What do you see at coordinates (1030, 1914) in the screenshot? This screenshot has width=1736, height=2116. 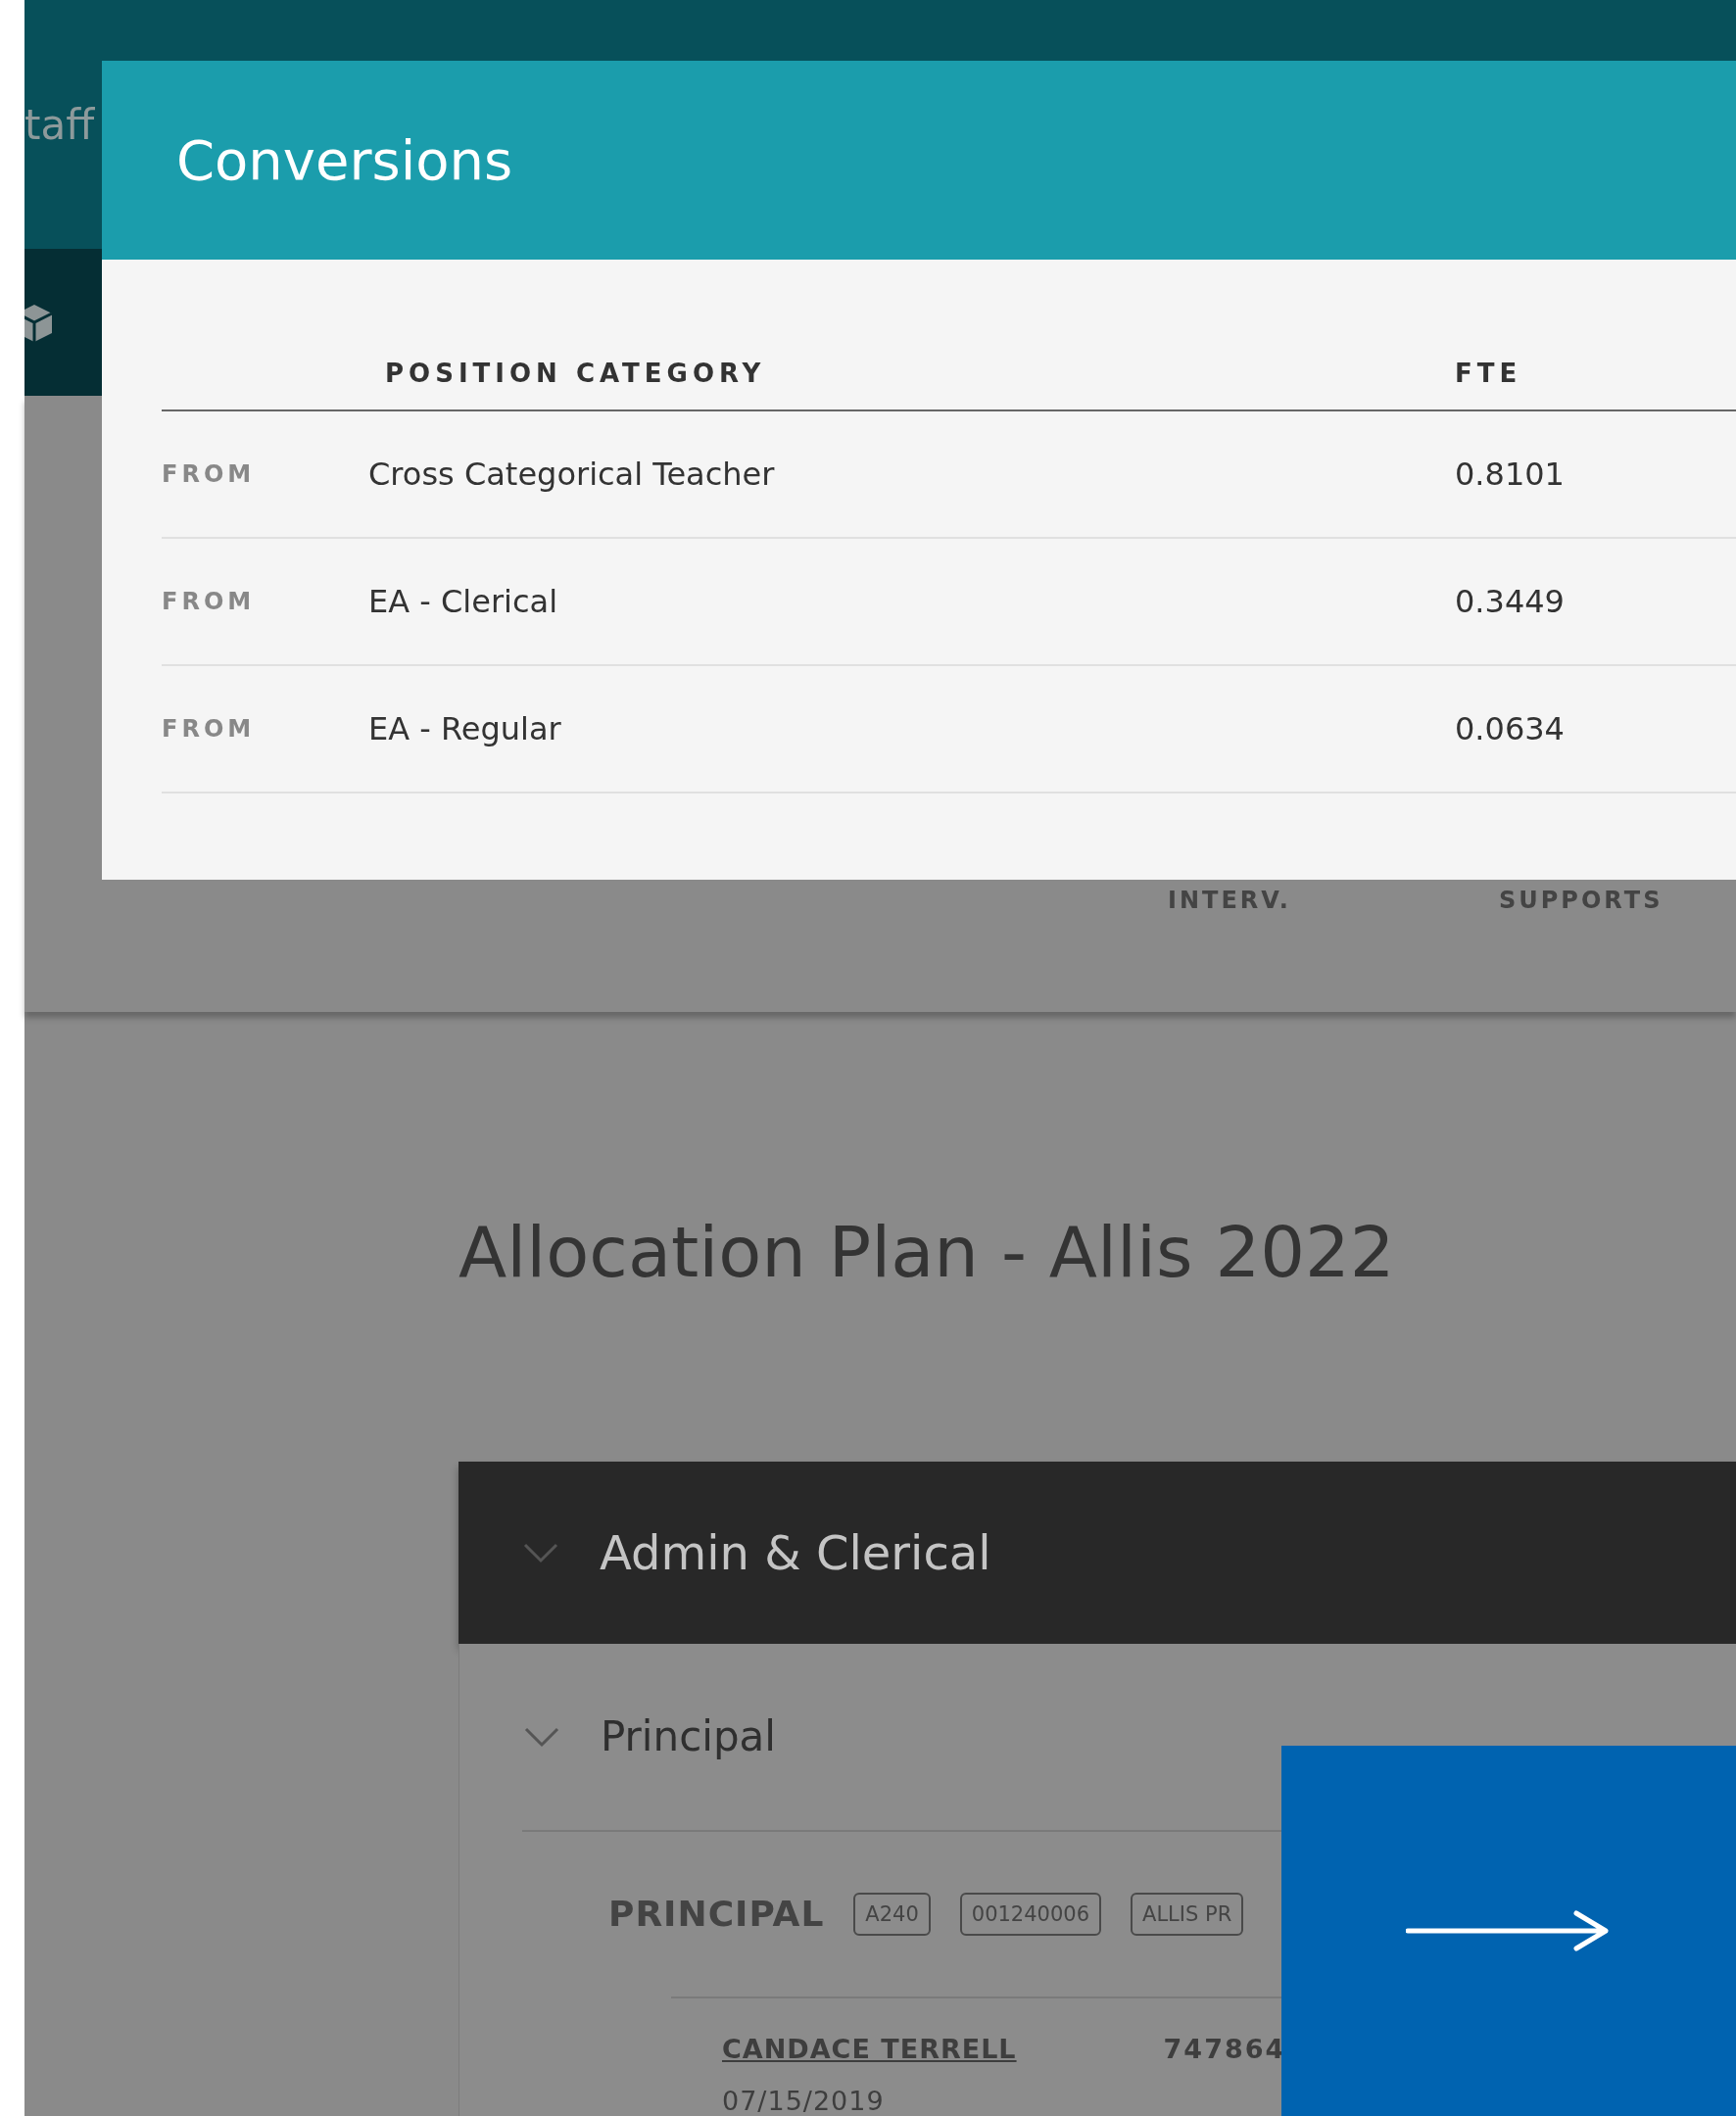 I see `tag: 001240006` at bounding box center [1030, 1914].